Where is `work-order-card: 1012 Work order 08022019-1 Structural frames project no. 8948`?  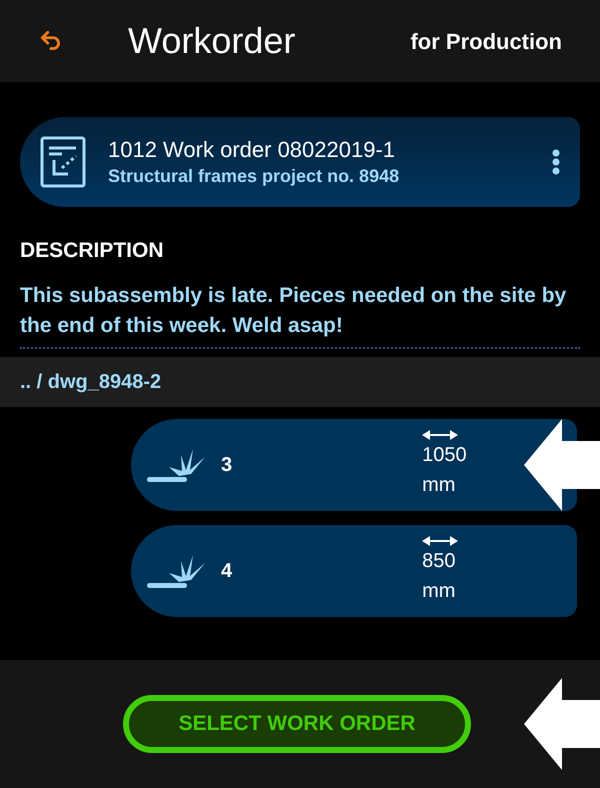 work-order-card: 1012 Work order 08022019-1 Structural frames project no. 8948 is located at coordinates (300, 162).